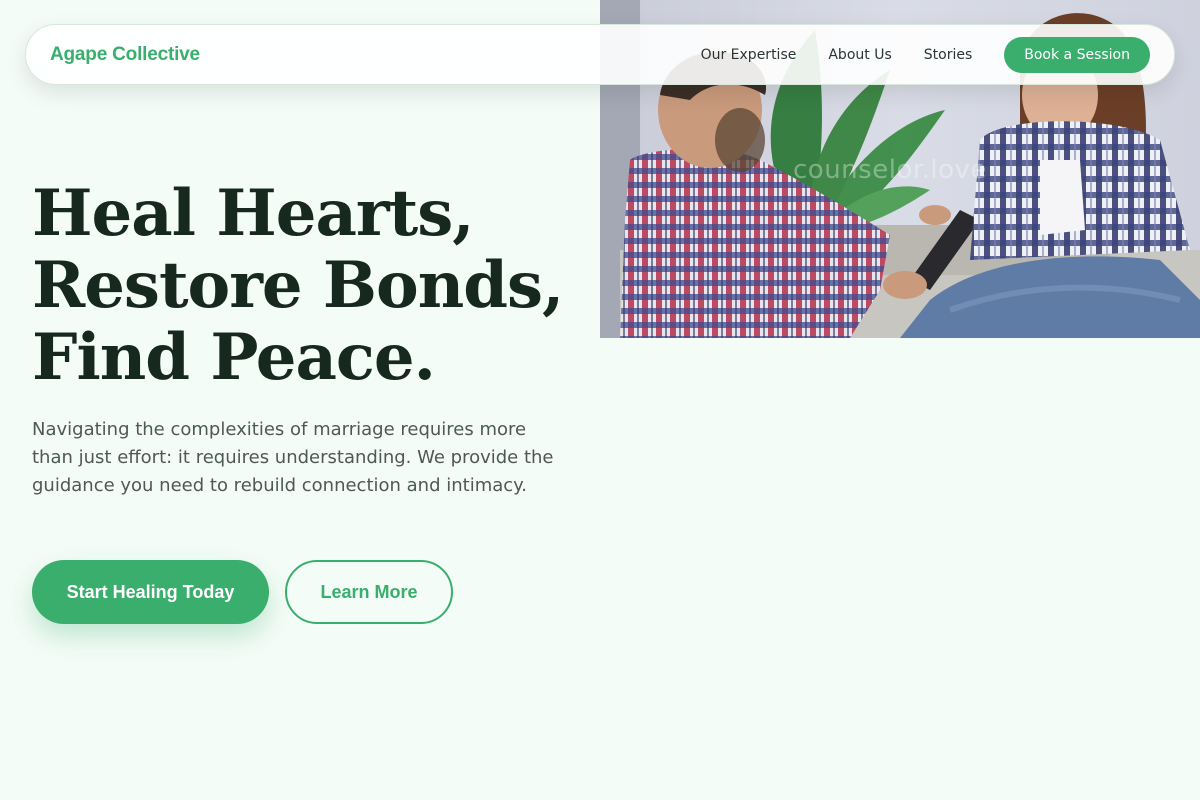  I want to click on book-session-button: Book a Session, so click(1077, 54).